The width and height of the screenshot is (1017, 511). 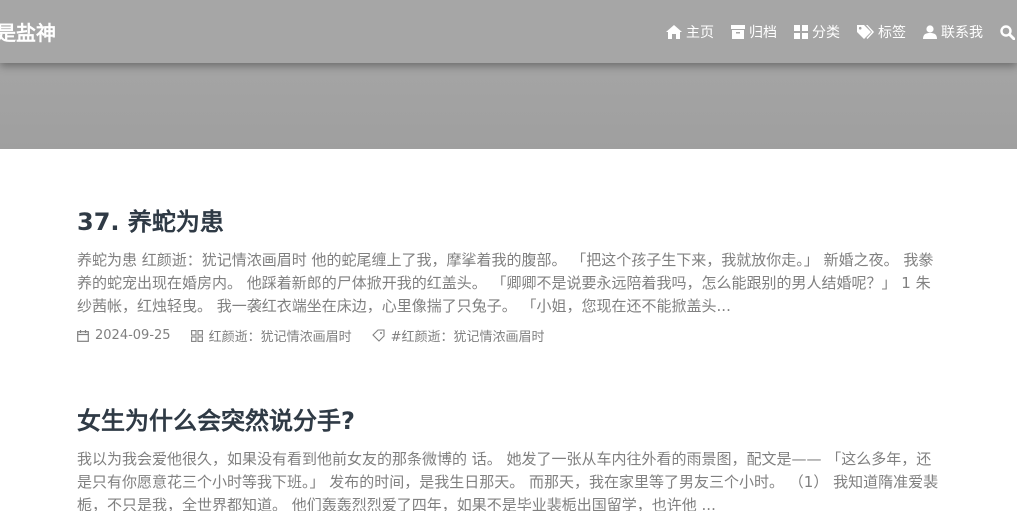 I want to click on nav-item-category: 分类, so click(x=817, y=32).